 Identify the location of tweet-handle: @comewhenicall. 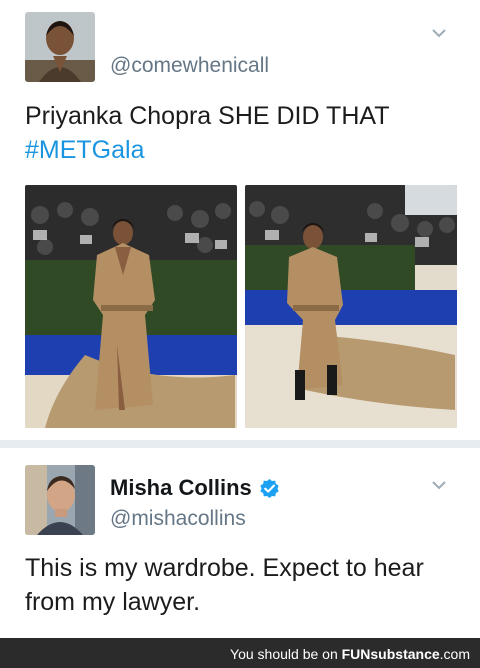
(189, 66).